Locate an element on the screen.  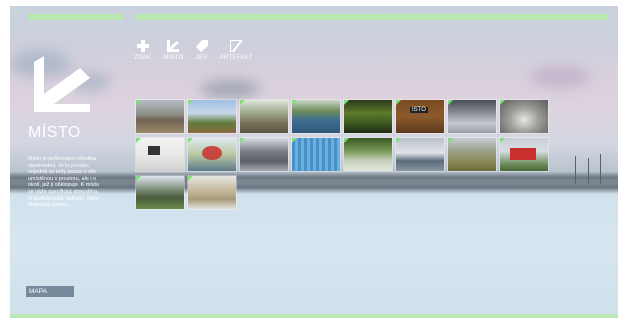
nav-label: MÍSTO is located at coordinates (173, 58).